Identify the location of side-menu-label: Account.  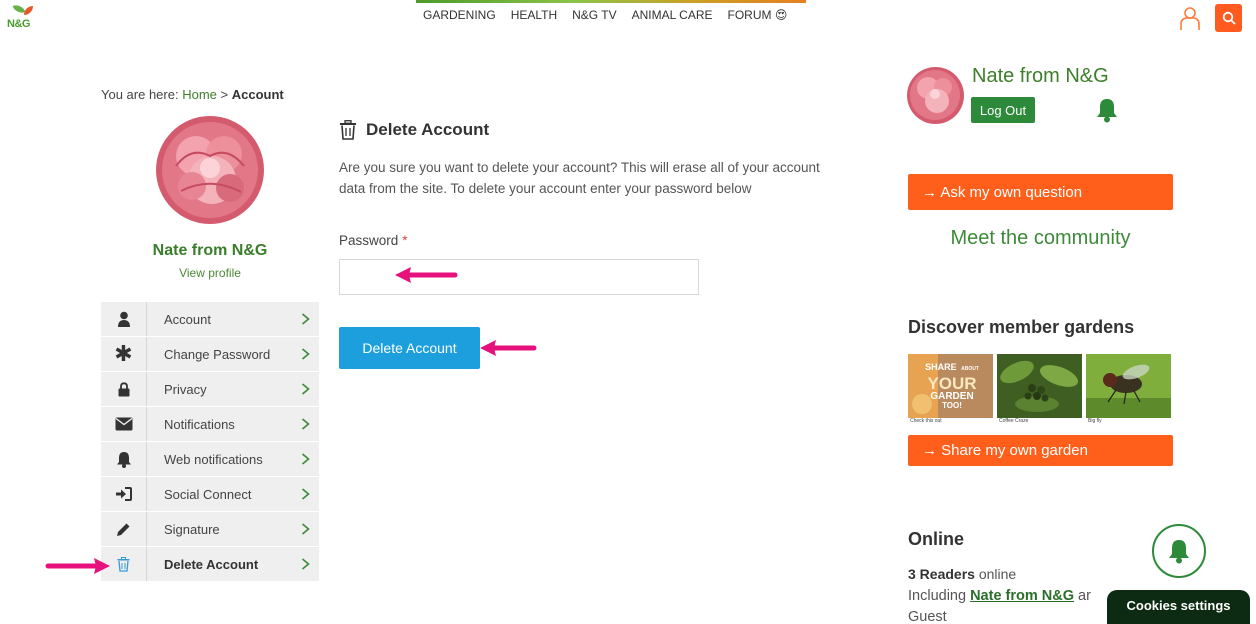
(187, 319).